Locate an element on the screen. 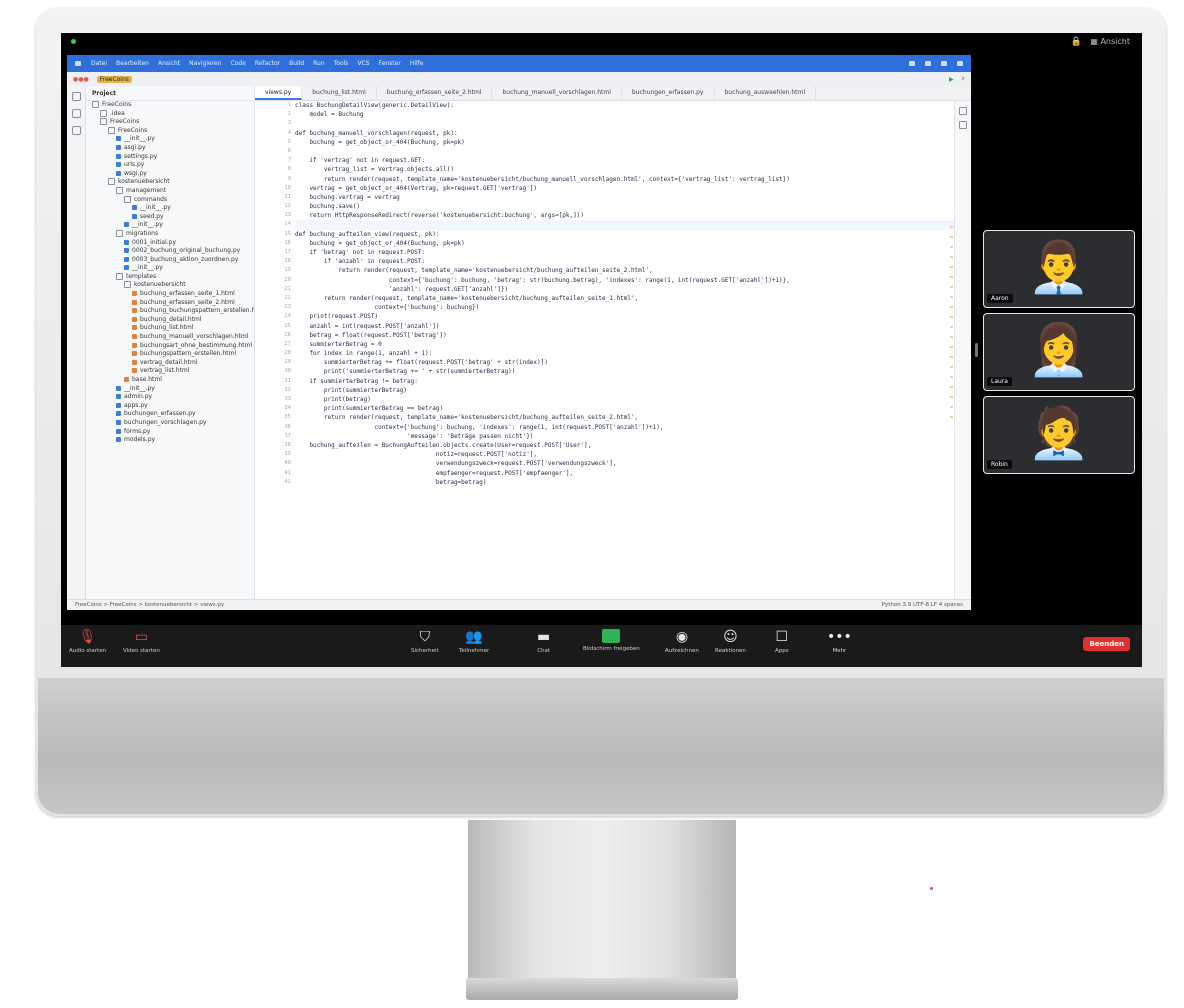 Image resolution: width=1184 pixels, height=1008 pixels. tree-file: models.py is located at coordinates (170, 440).